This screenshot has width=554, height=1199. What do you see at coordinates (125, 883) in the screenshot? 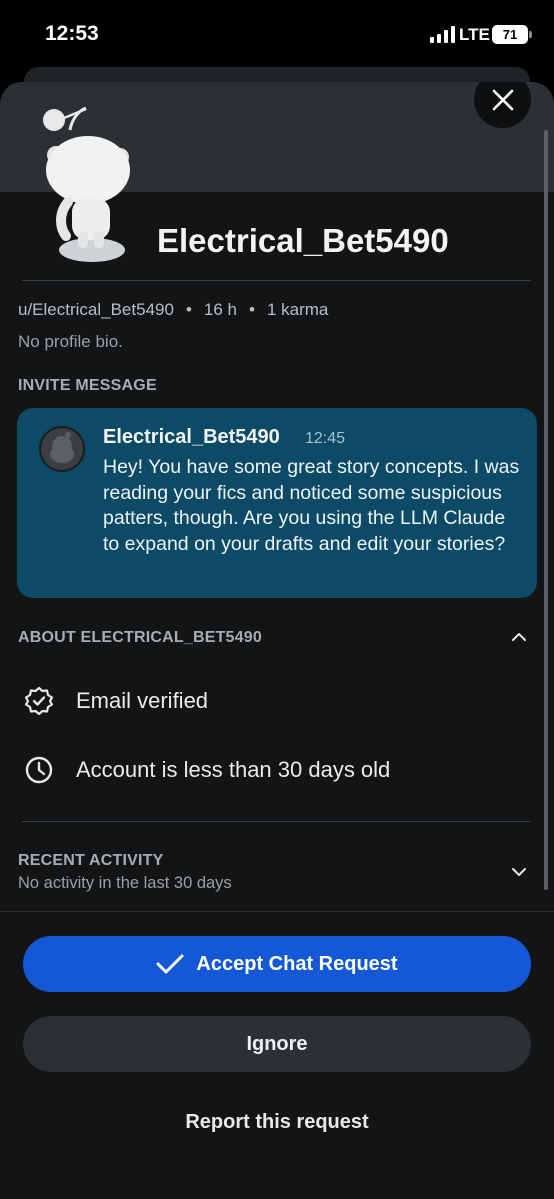
I see `activity-subtitle: No activity in the last 30 days` at bounding box center [125, 883].